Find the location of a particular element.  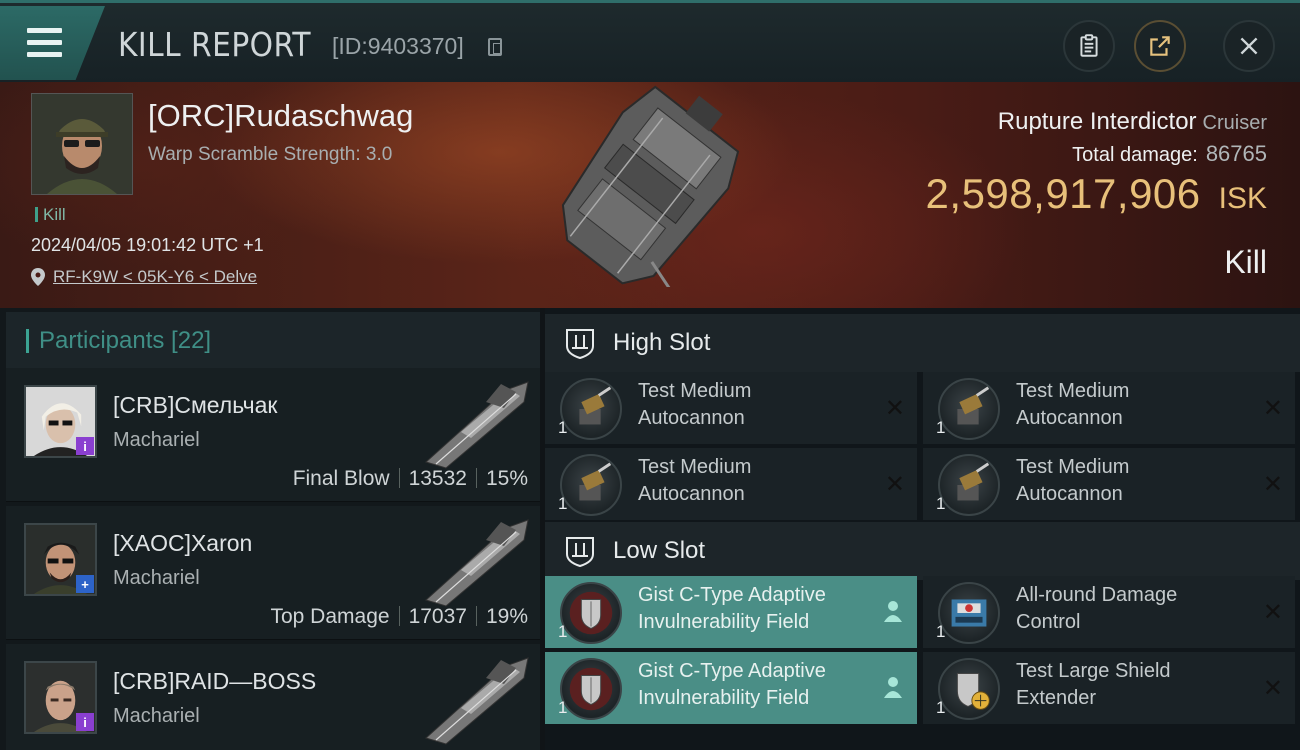

participant-name: [CRB]Смельчак is located at coordinates (195, 405).